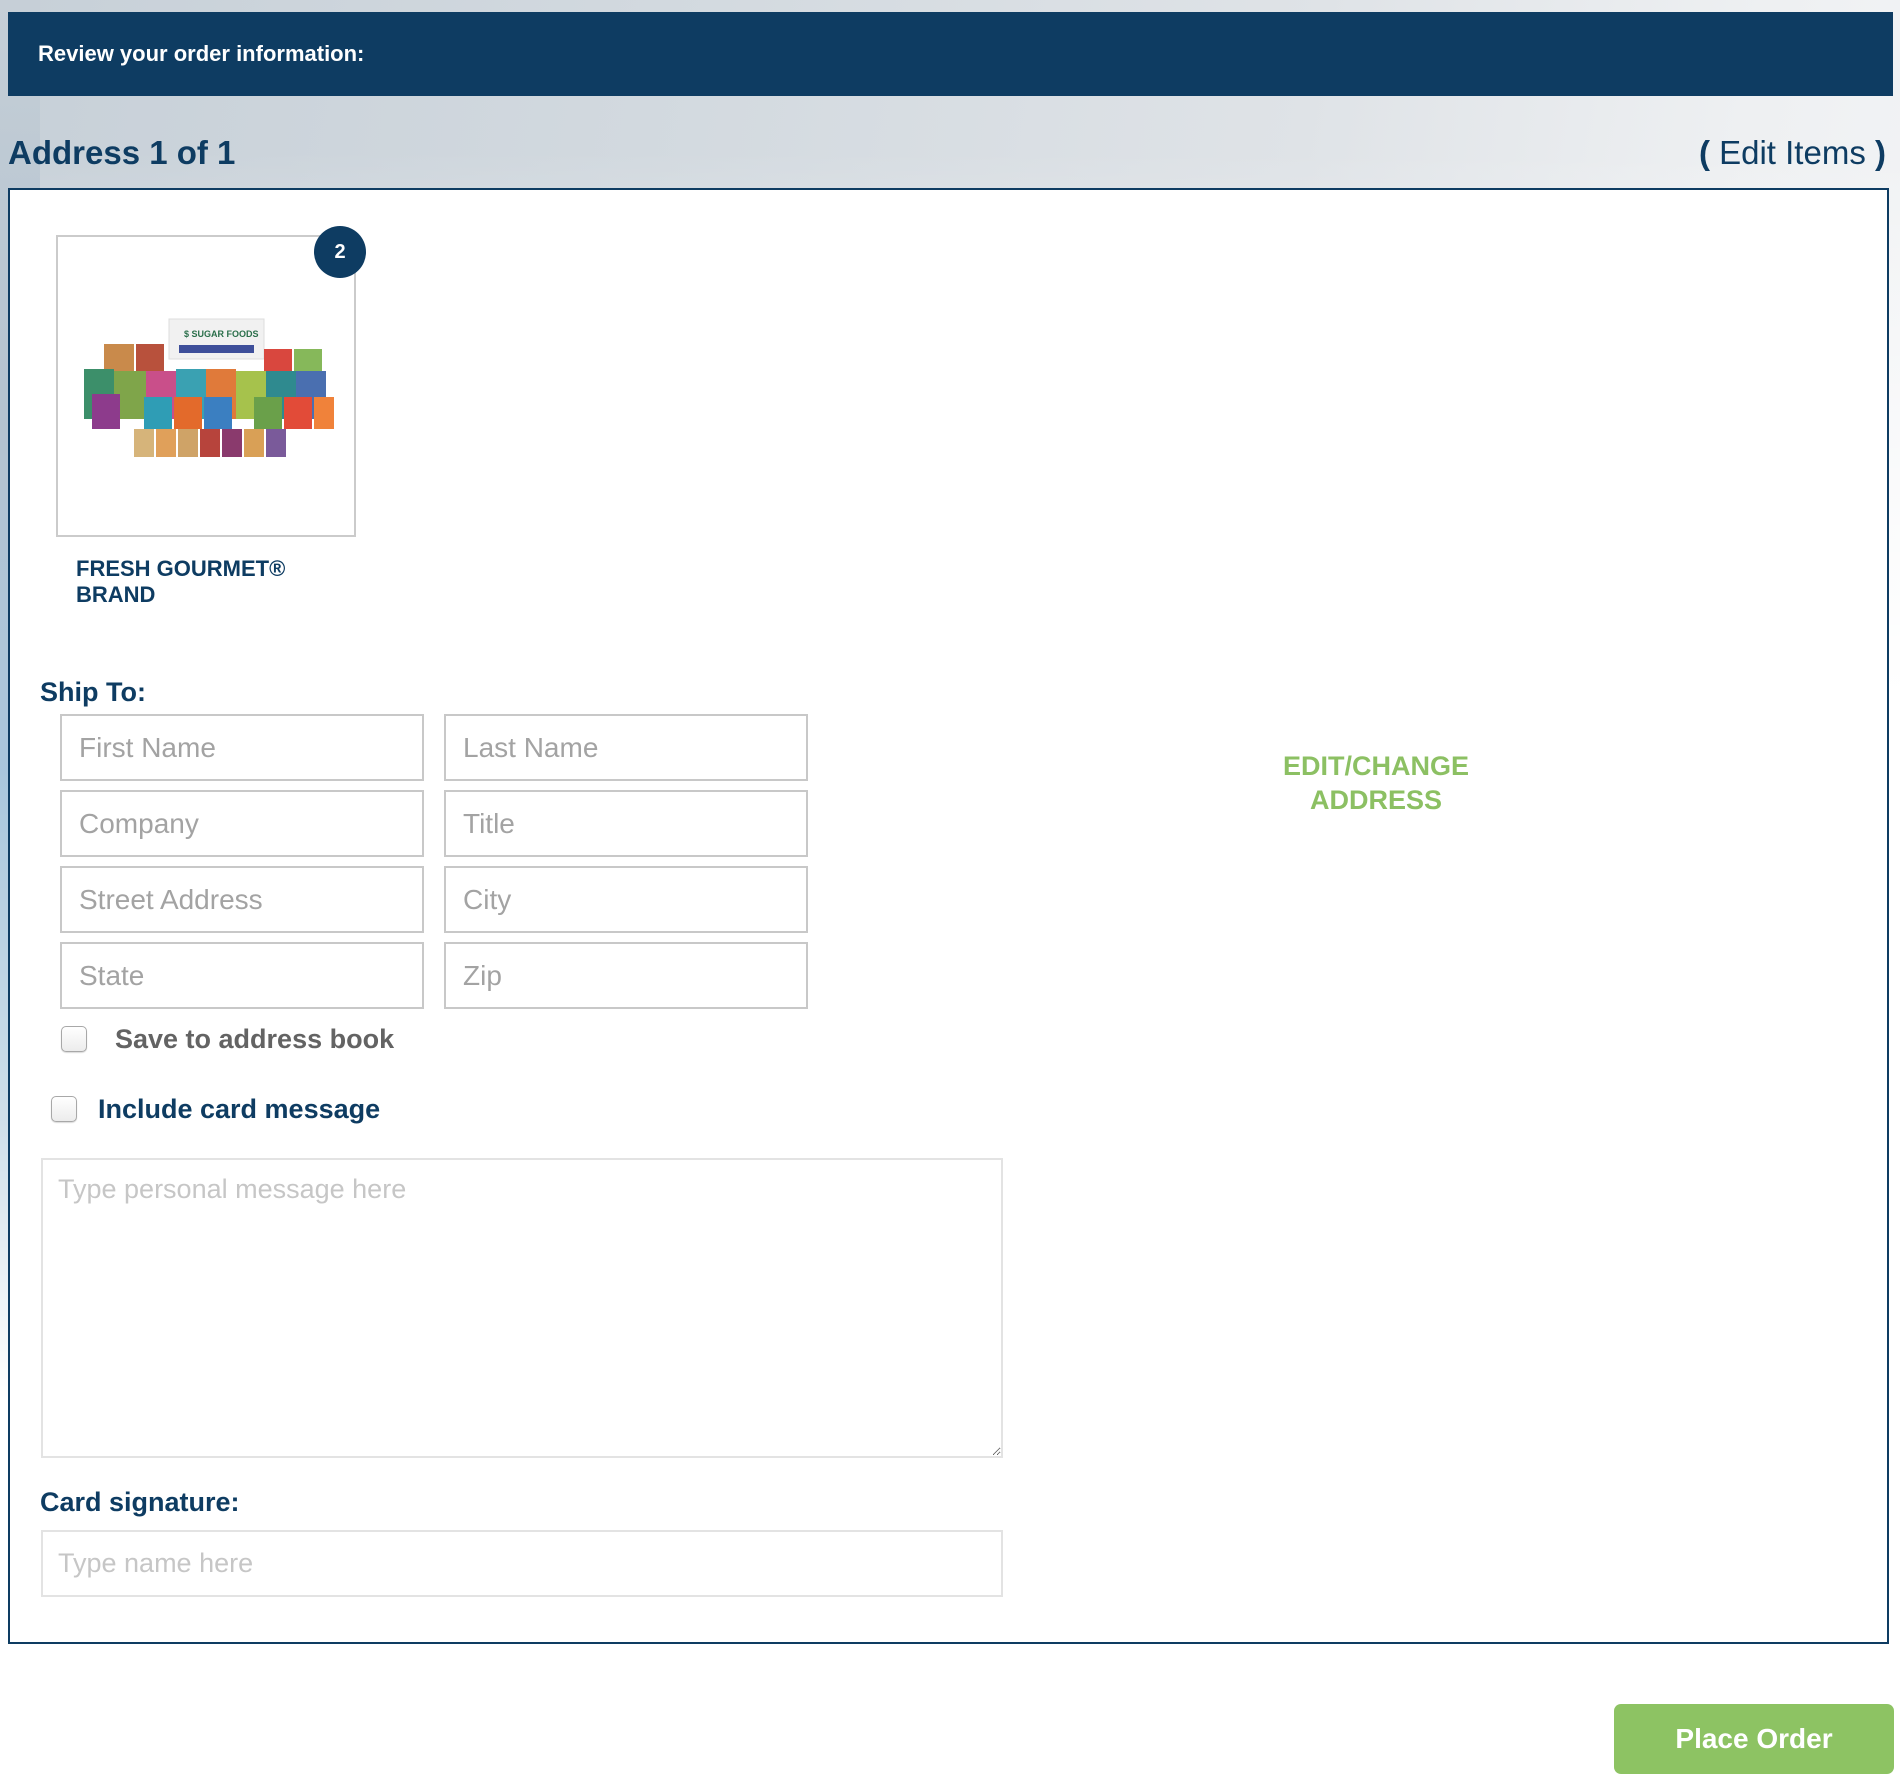  What do you see at coordinates (1376, 800) in the screenshot?
I see `edit-change-address-line2: ADDRESS` at bounding box center [1376, 800].